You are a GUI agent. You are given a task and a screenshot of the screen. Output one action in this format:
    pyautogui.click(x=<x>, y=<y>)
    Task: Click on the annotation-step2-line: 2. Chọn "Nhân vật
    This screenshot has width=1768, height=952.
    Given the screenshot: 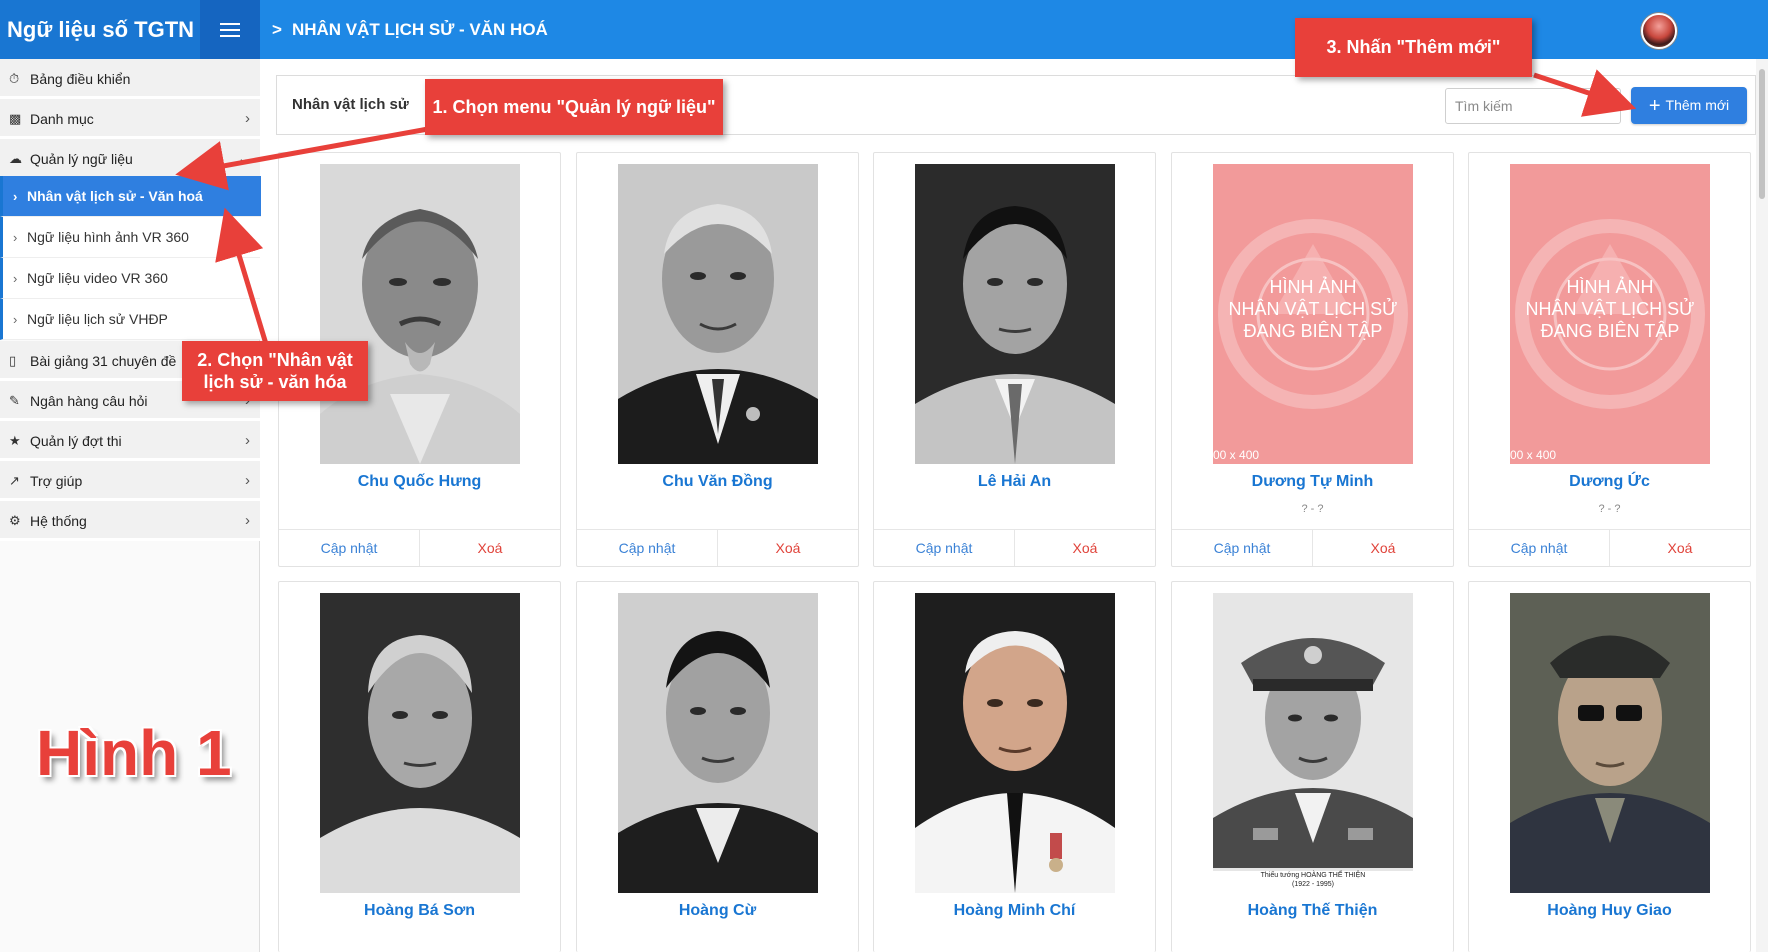 What is the action you would take?
    pyautogui.click(x=275, y=360)
    